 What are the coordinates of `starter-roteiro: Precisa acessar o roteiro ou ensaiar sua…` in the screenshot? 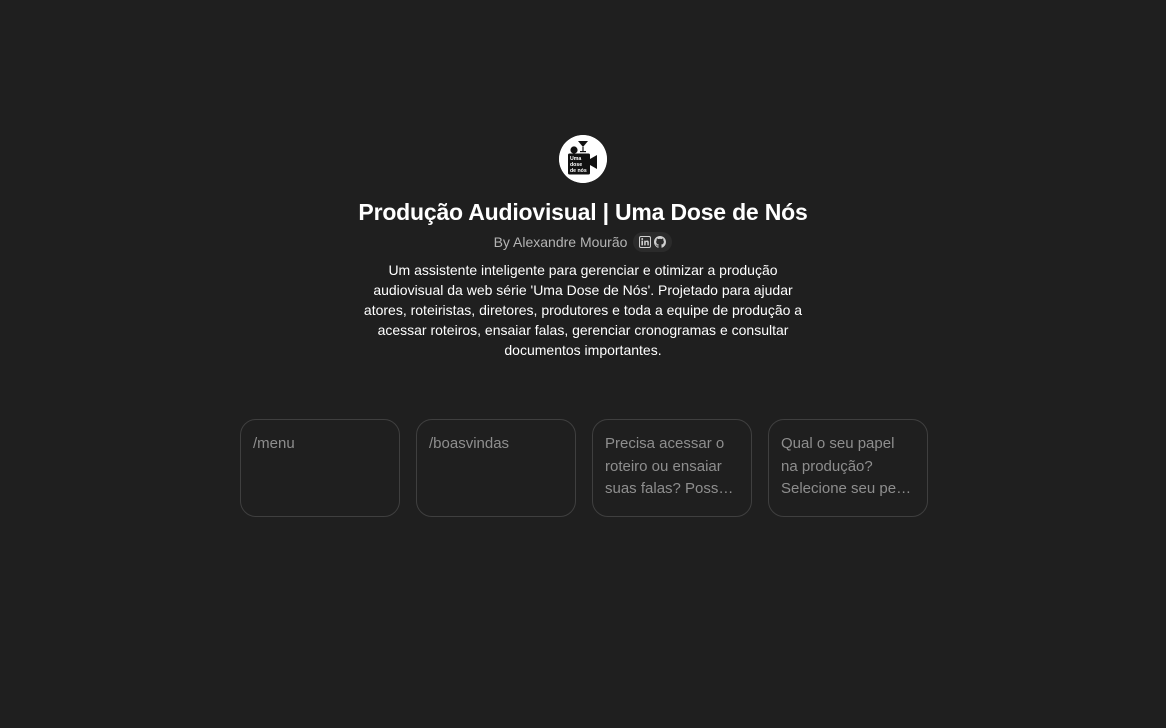 It's located at (672, 468).